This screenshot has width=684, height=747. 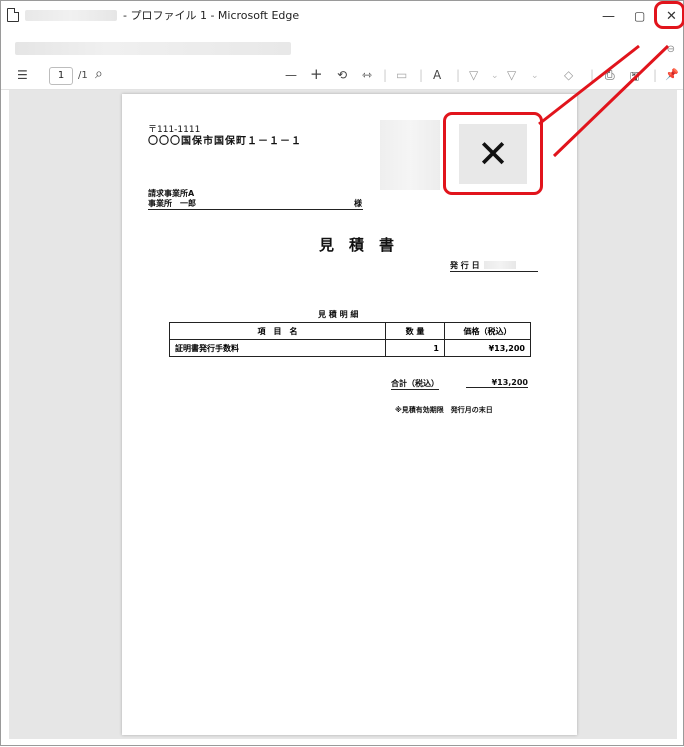 I want to click on callout-lines, so click(x=604, y=101).